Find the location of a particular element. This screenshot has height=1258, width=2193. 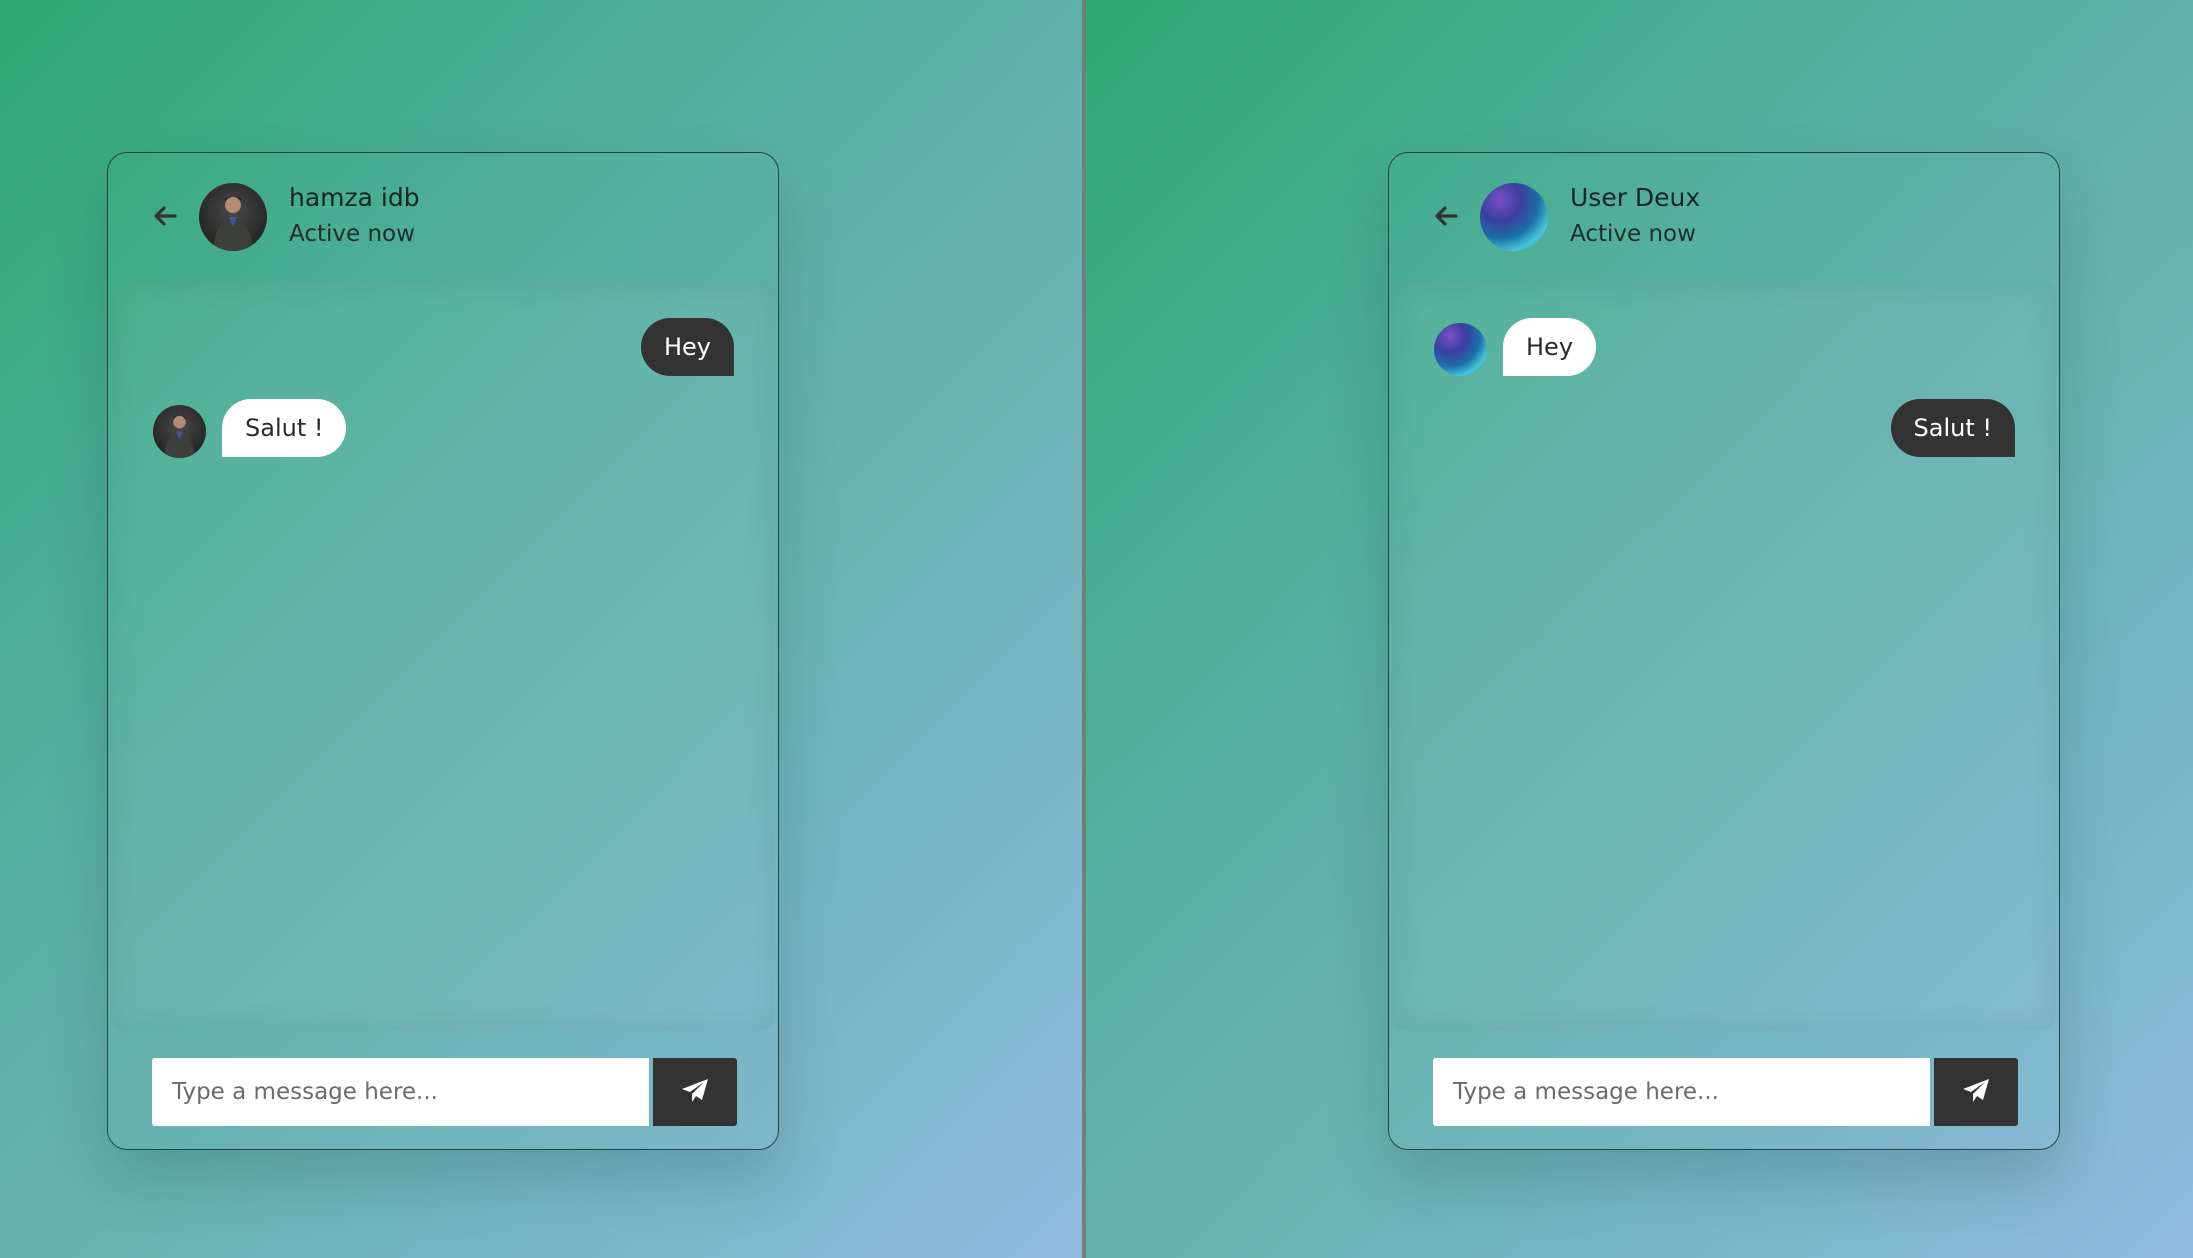

contact-name: hamza idb is located at coordinates (354, 197).